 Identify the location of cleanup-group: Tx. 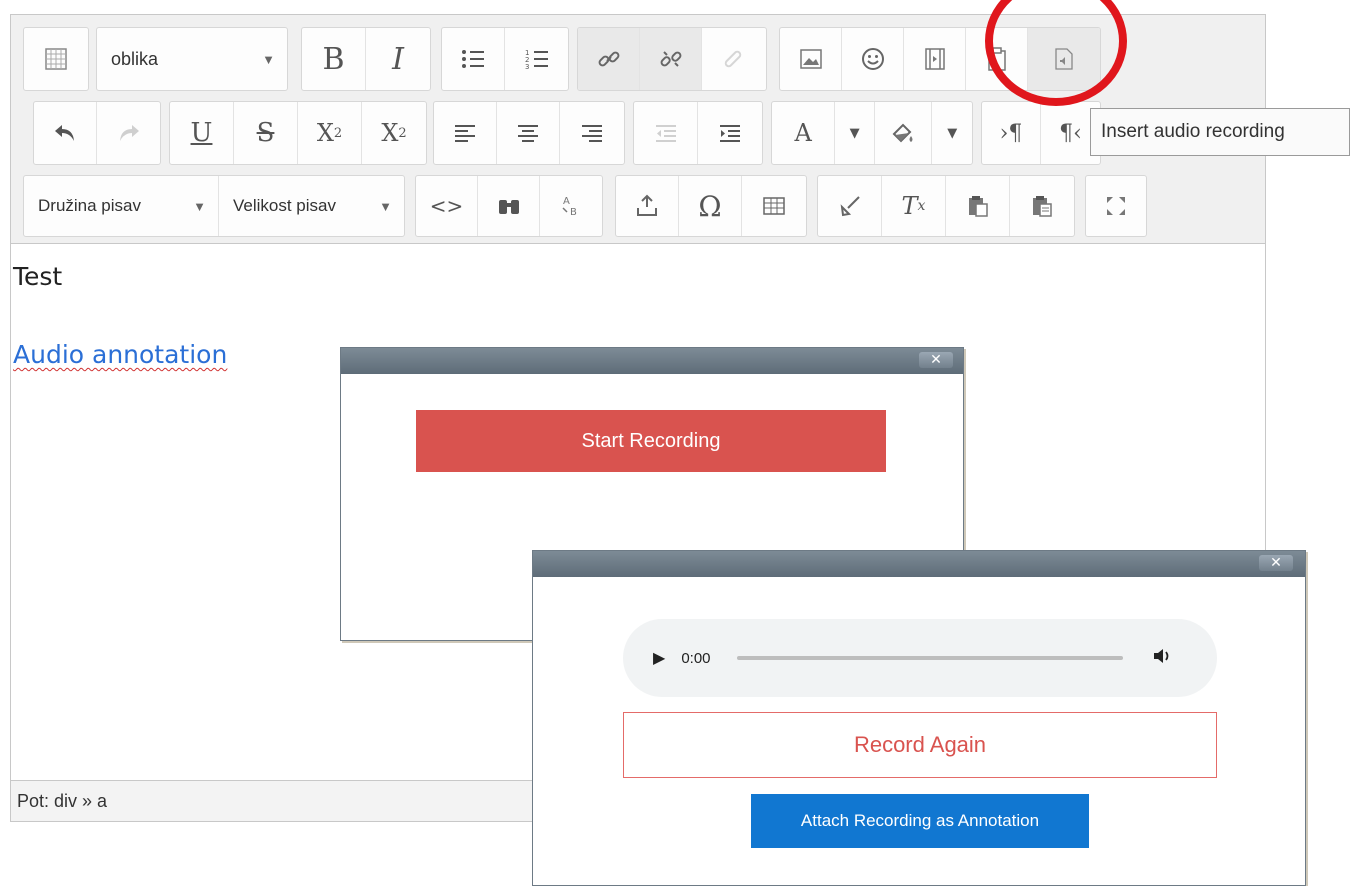
(946, 206).